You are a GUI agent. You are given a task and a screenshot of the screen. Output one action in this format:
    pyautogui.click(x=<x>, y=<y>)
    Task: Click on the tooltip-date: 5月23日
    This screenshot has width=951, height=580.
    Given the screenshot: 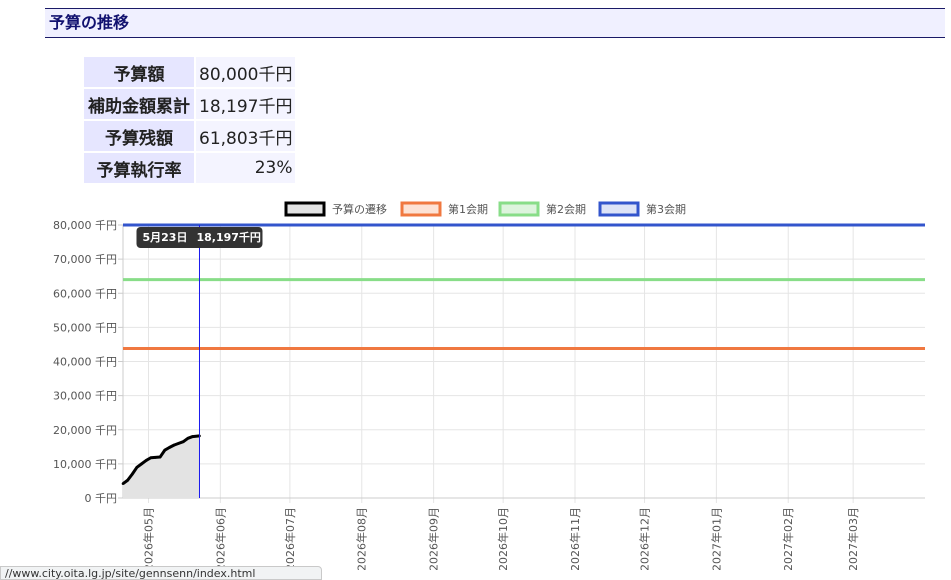 What is the action you would take?
    pyautogui.click(x=164, y=237)
    